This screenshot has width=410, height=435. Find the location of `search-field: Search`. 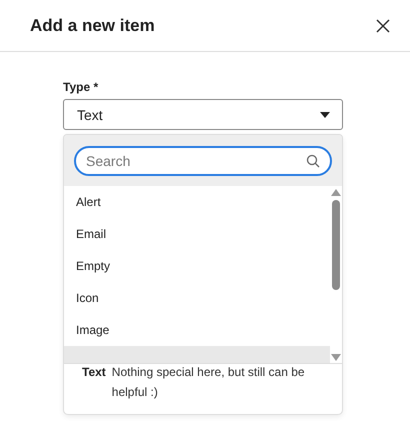

search-field: Search is located at coordinates (203, 161).